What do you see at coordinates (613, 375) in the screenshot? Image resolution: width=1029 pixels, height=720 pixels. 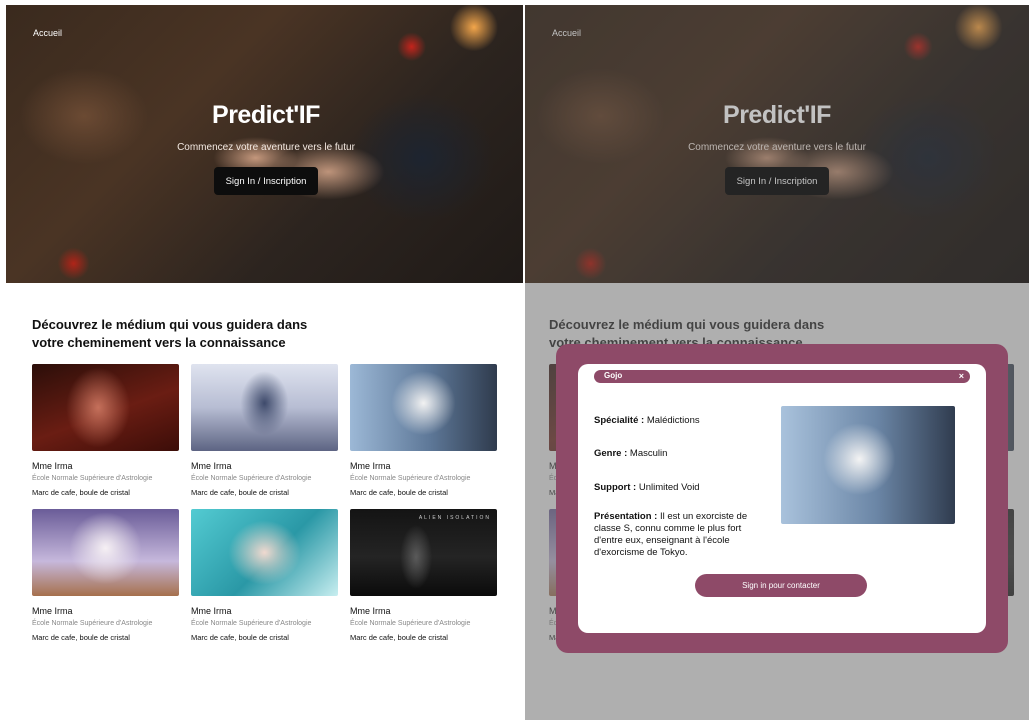 I see `modal-title: Gojo` at bounding box center [613, 375].